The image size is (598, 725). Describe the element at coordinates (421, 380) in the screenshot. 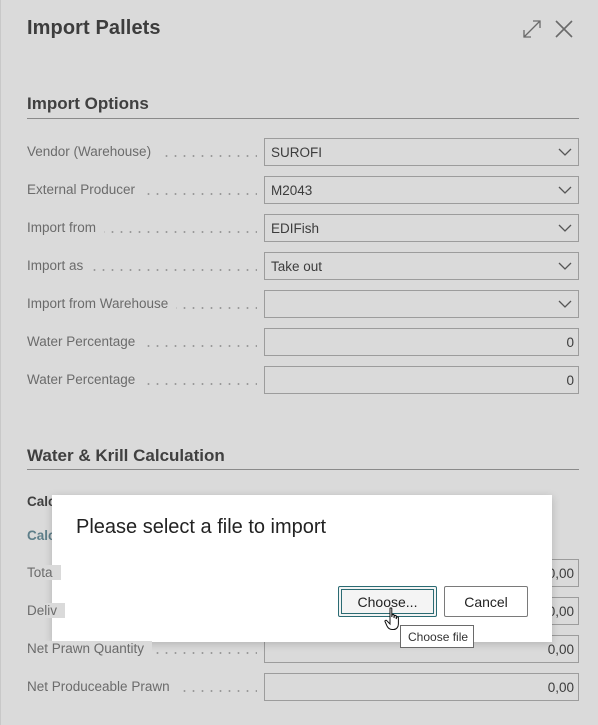

I see `water-percentage-input-2: 0` at that location.